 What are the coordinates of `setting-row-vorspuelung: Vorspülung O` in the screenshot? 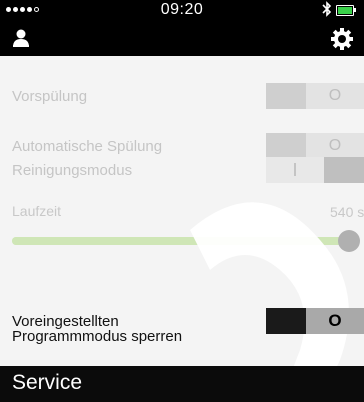 It's located at (182, 96).